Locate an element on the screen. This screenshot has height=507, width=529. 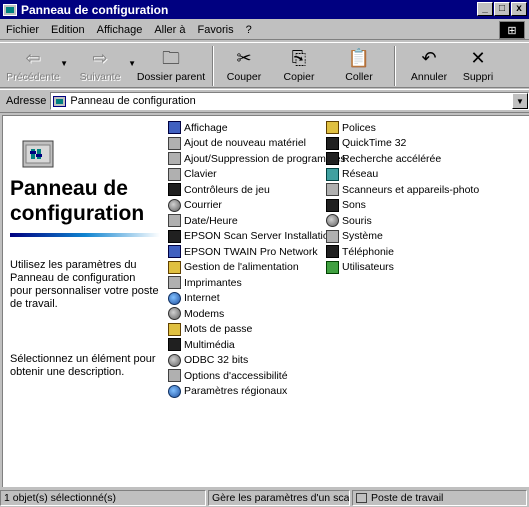
odbc-icon is located at coordinates (174, 360).